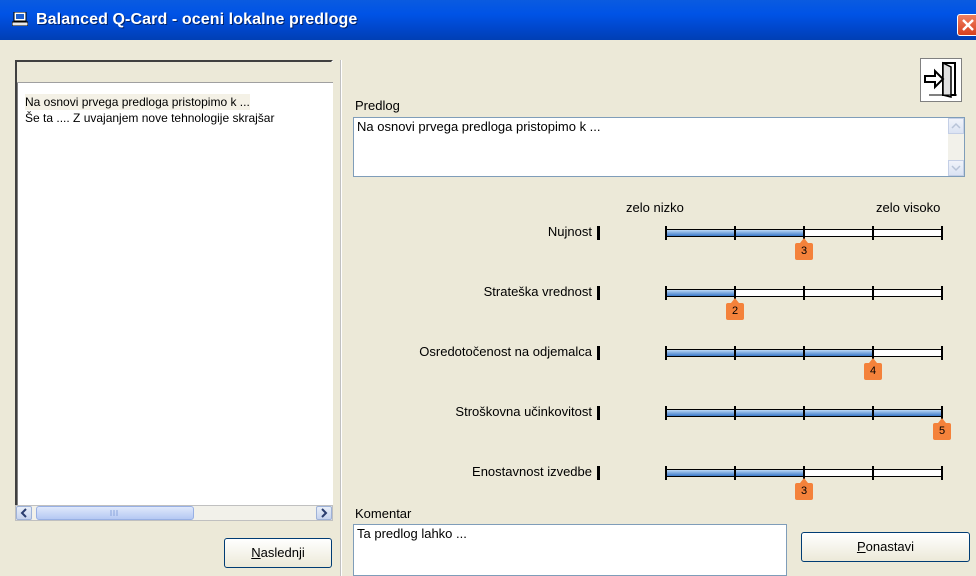  I want to click on close-icon, so click(968, 25).